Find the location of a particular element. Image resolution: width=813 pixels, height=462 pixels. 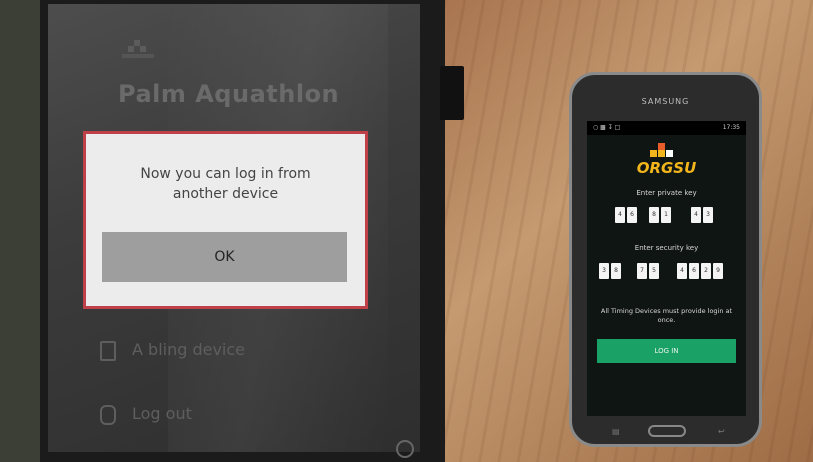

private-key-label: Enter private key is located at coordinates (666, 193).